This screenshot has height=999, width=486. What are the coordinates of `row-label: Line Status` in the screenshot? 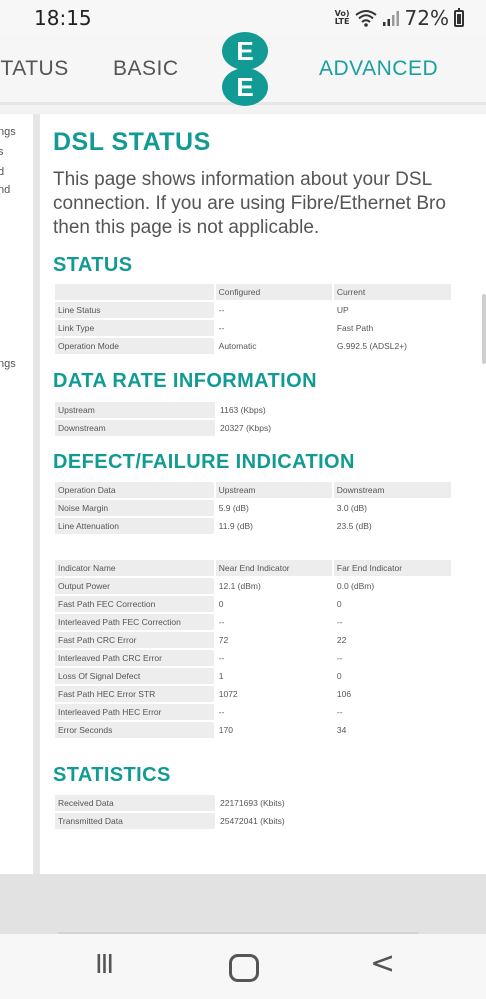 It's located at (134, 310).